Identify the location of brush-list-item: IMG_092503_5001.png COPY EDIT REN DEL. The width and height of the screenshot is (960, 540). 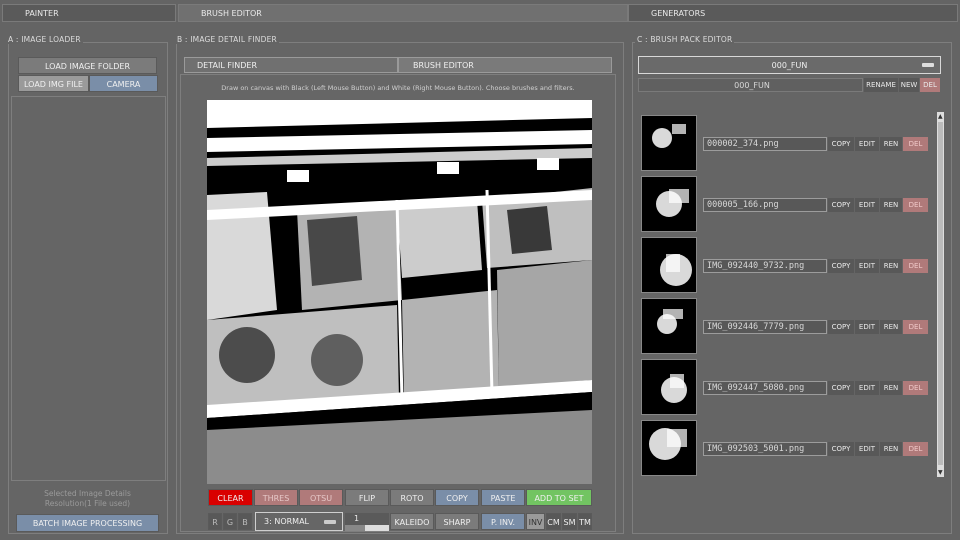
(787, 448).